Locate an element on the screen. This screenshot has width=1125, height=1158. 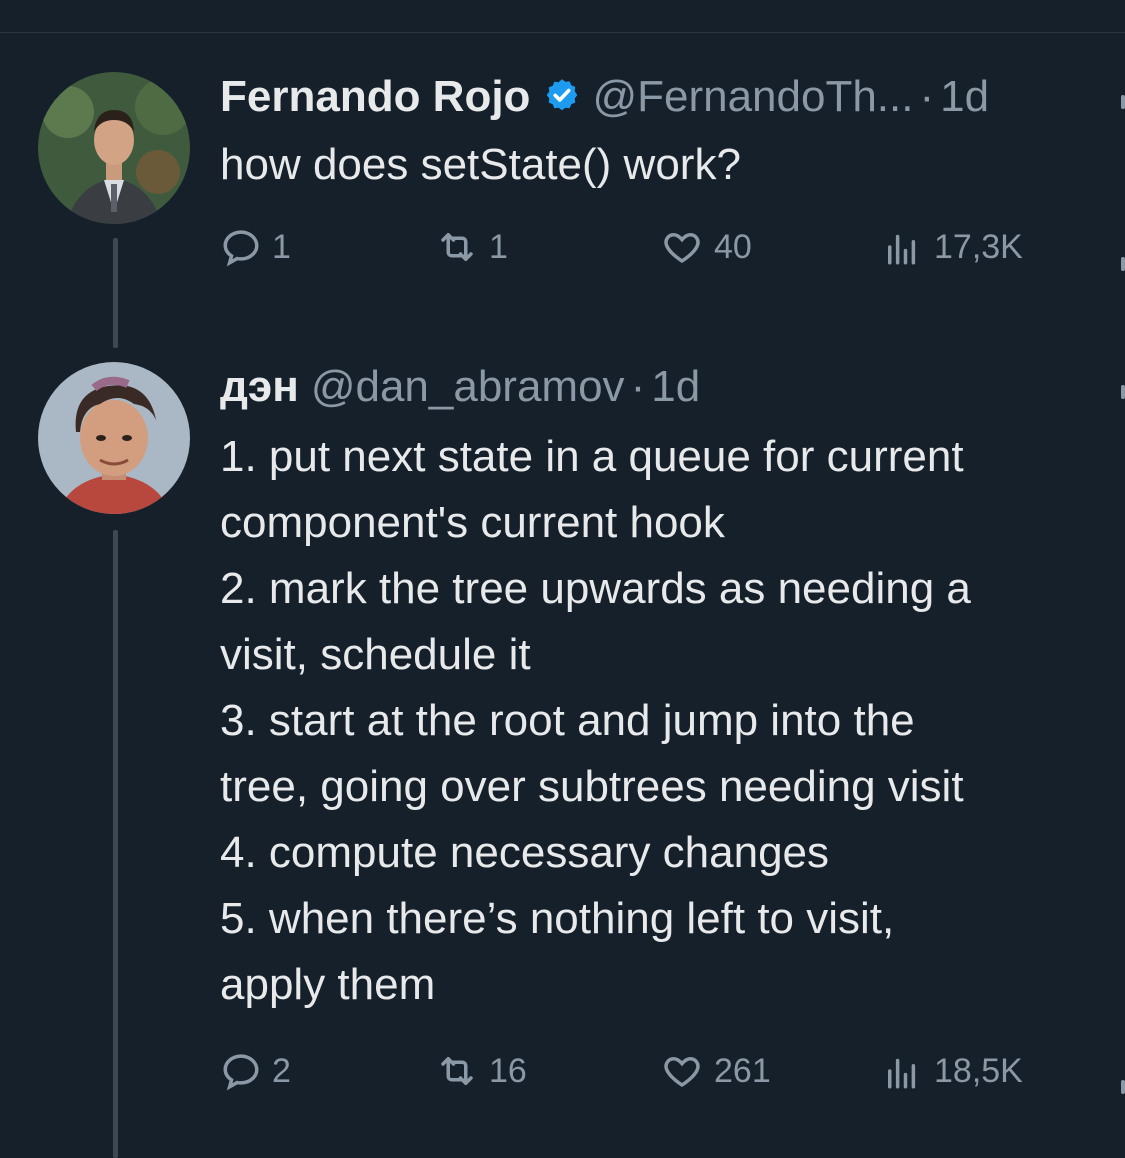
author-handle: @dan_abramov is located at coordinates (468, 387).